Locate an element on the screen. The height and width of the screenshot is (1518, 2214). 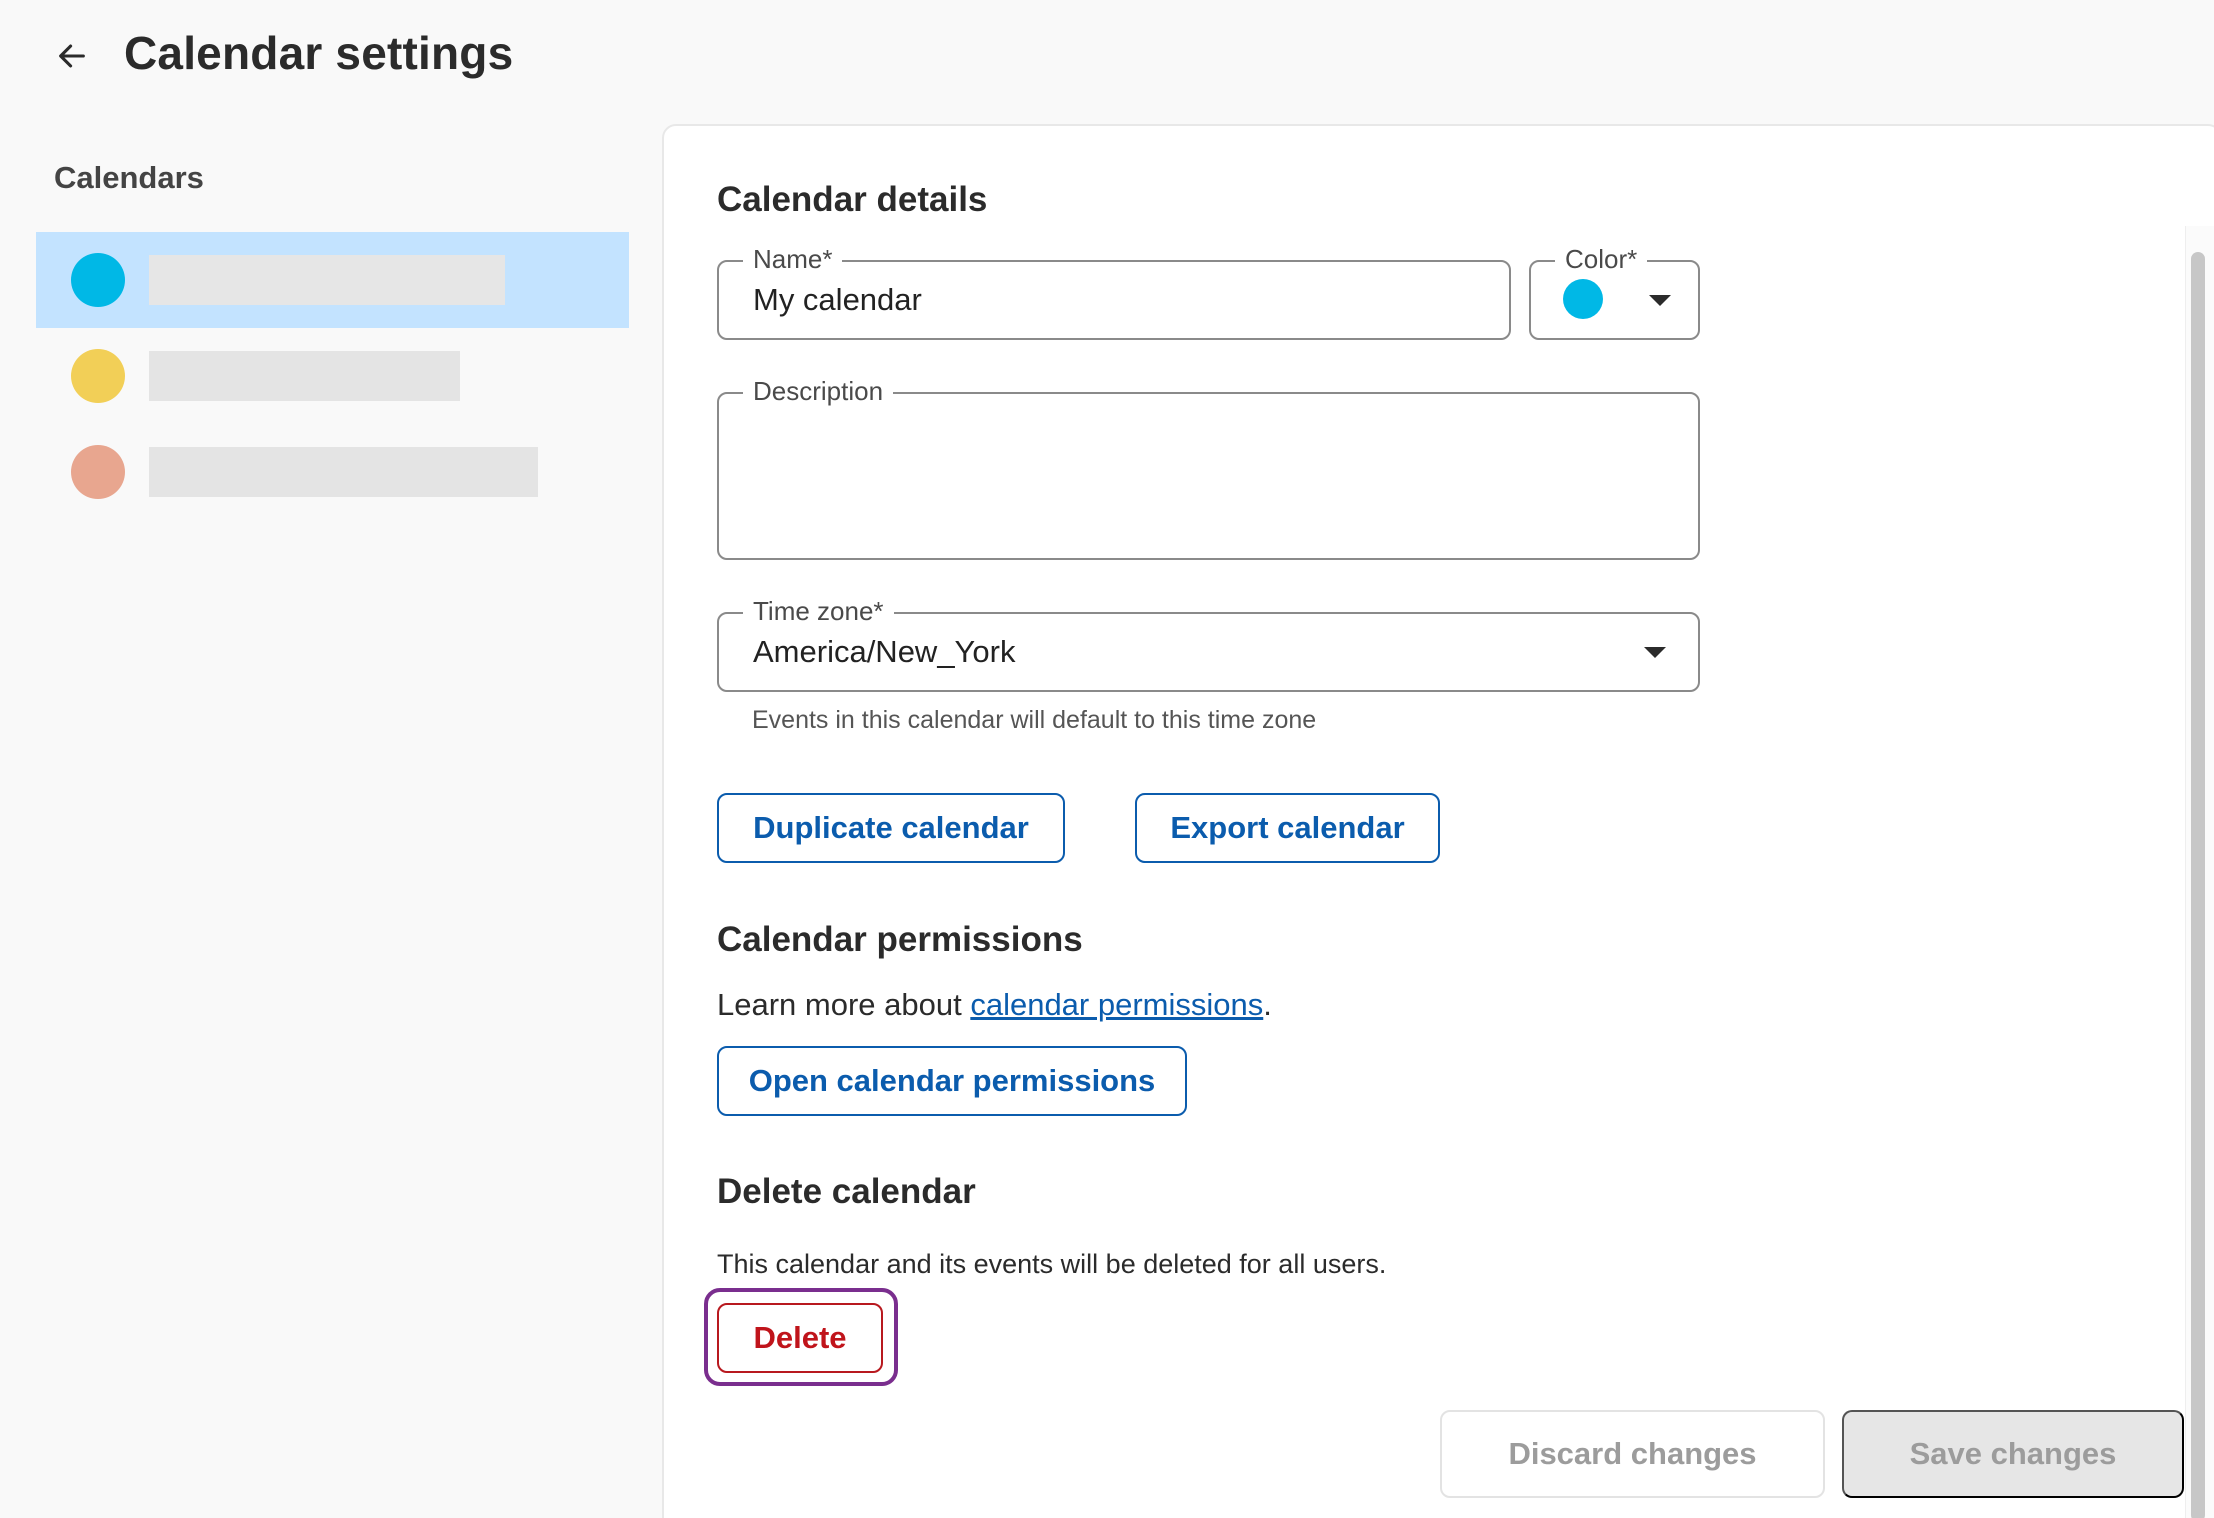
timezone-field-label: Time zone* is located at coordinates (818, 611).